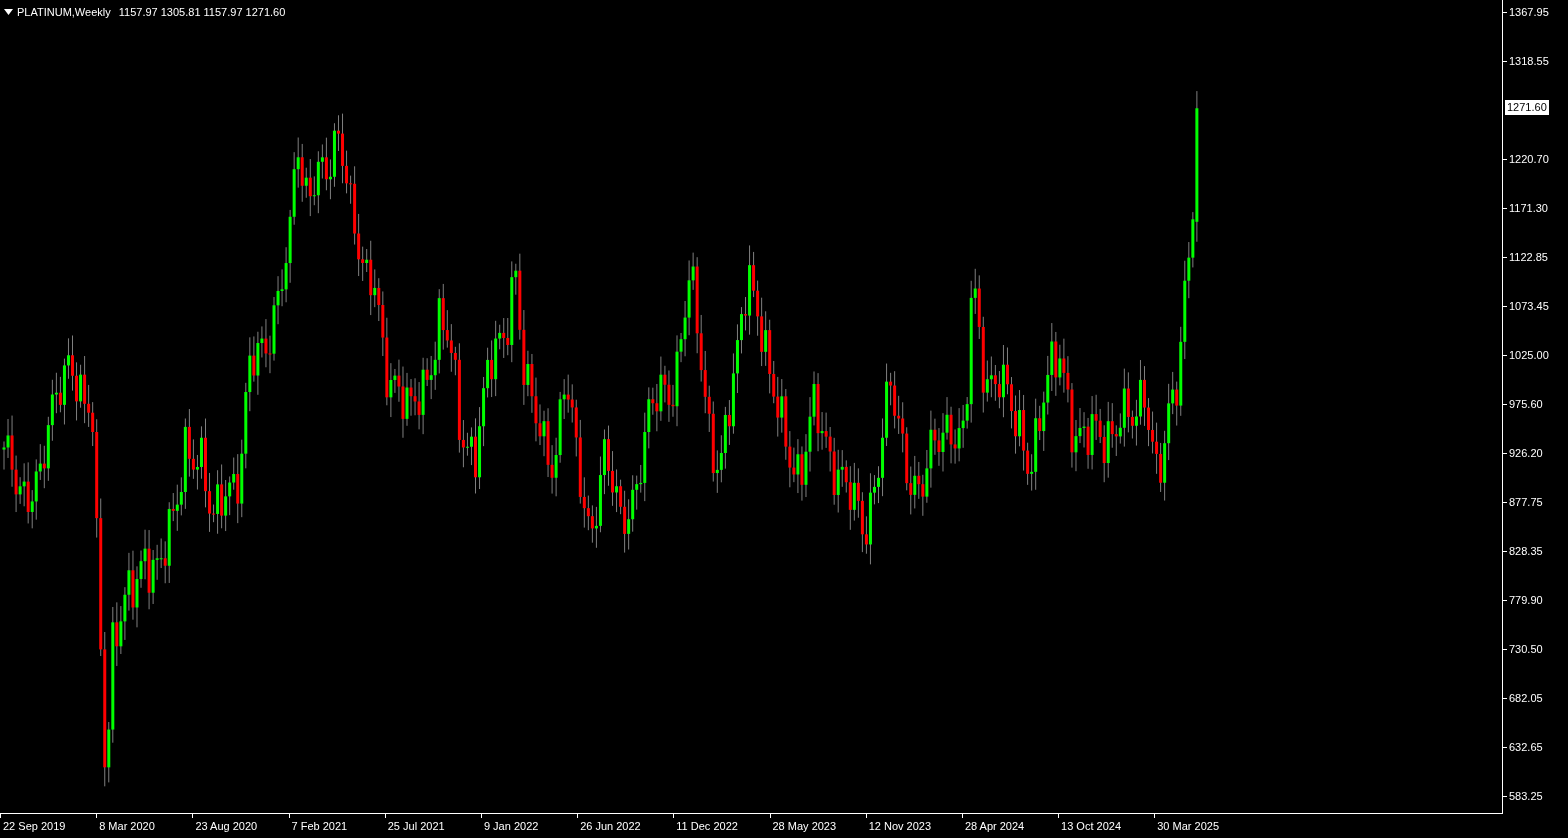 The image size is (1568, 838). Describe the element at coordinates (1529, 12) in the screenshot. I see `price-axis-label: 1367.95` at that location.